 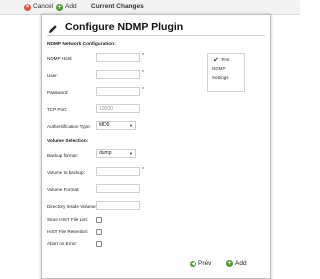 I want to click on dialog-add-button: + Add, so click(x=236, y=263).